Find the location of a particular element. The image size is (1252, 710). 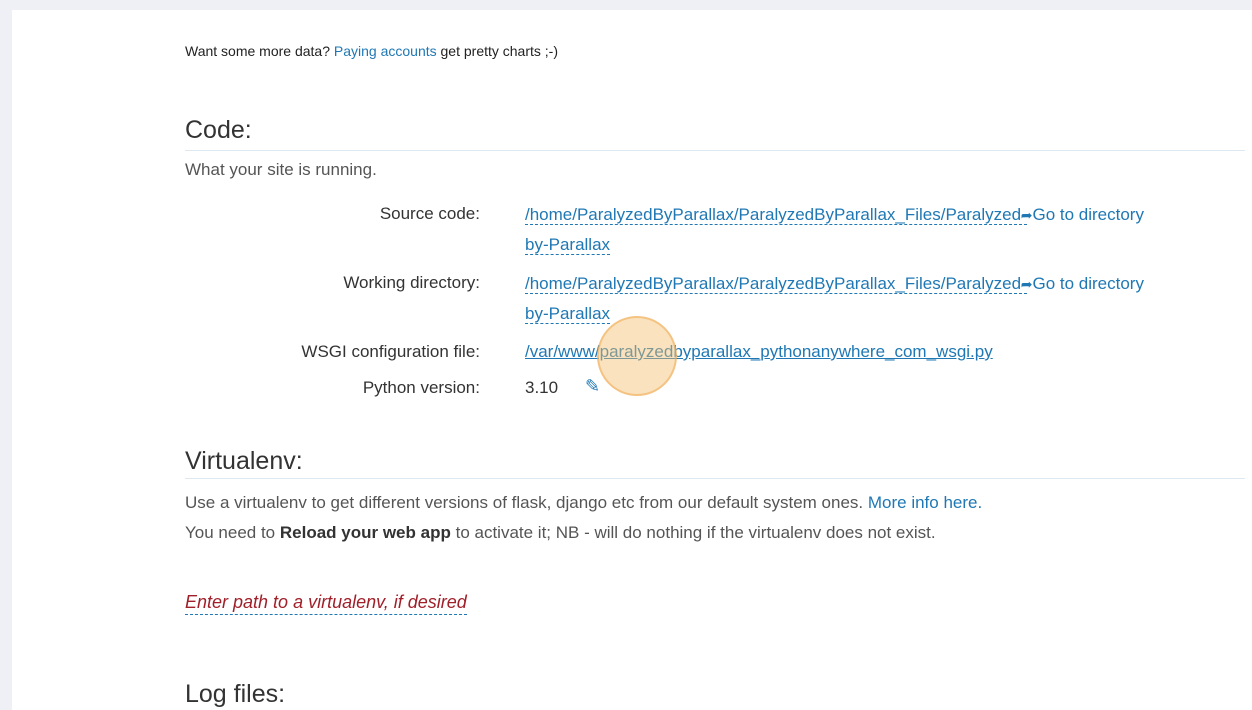

edit-pencil-icon: ✎ is located at coordinates (592, 386).